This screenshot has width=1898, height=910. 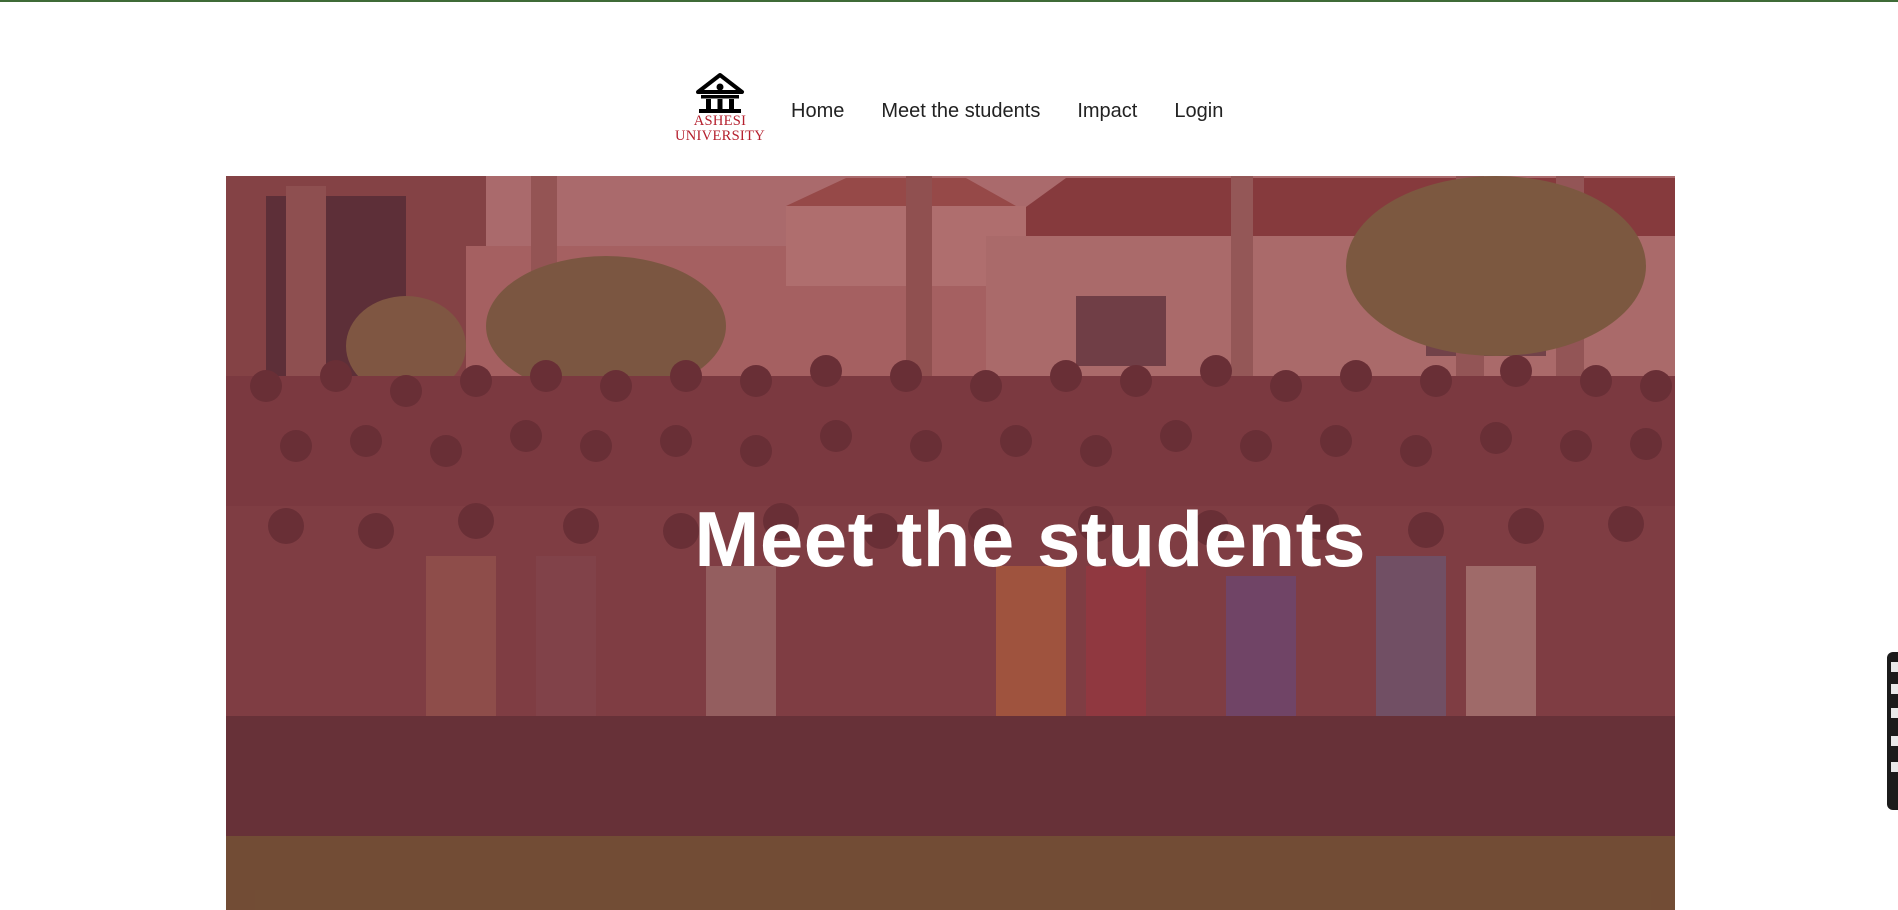 What do you see at coordinates (1894, 741) in the screenshot?
I see `copy-icon` at bounding box center [1894, 741].